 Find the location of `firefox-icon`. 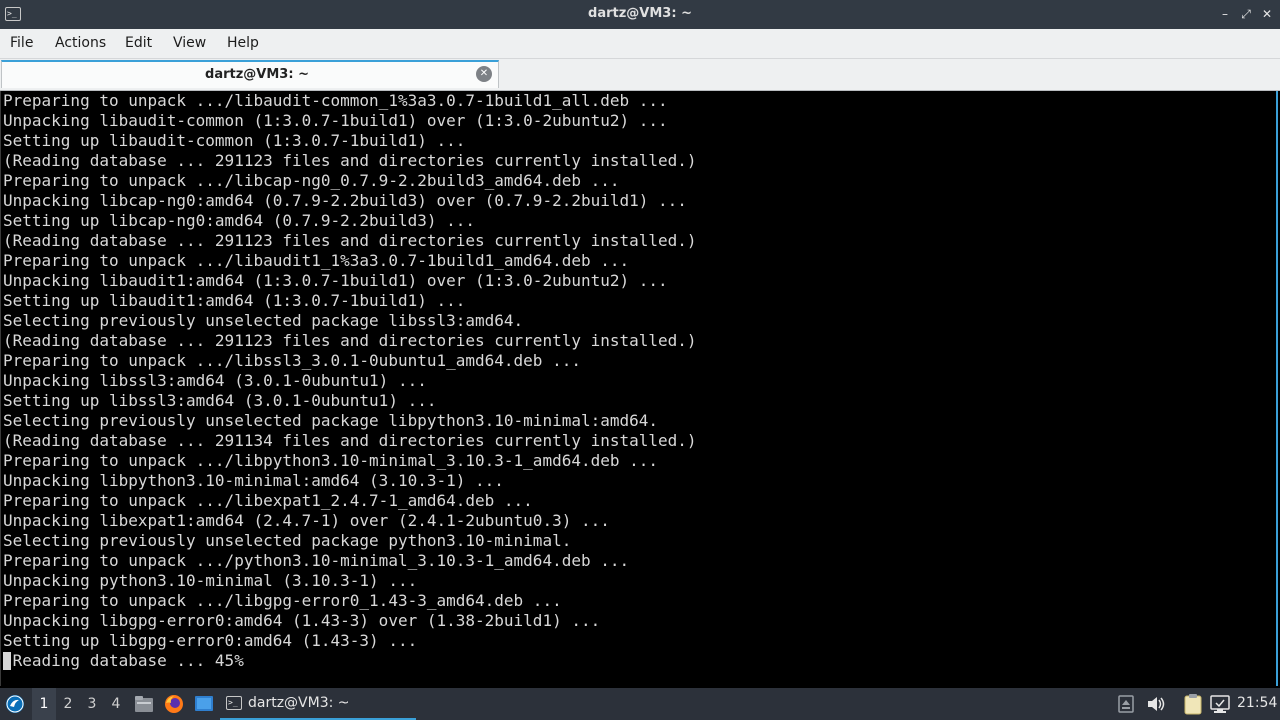

firefox-icon is located at coordinates (174, 706).